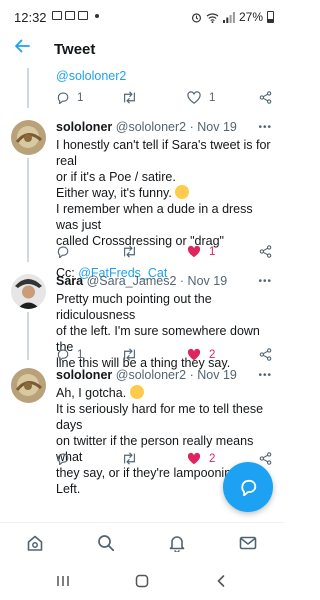  I want to click on page-title: Tweet, so click(75, 49).